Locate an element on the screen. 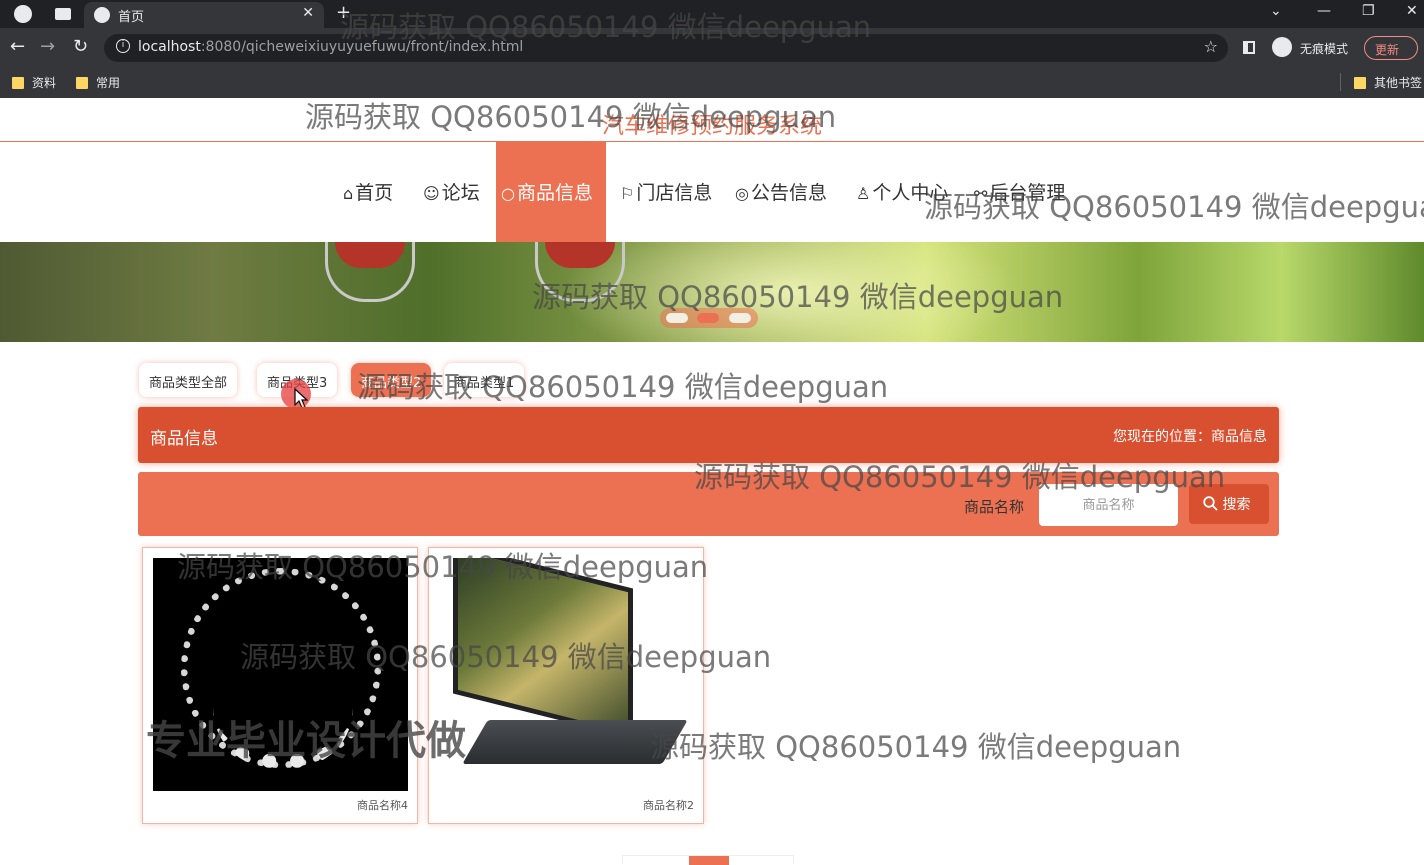  bookmarks-bar: 资料 常用 其他书签 is located at coordinates (712, 83).